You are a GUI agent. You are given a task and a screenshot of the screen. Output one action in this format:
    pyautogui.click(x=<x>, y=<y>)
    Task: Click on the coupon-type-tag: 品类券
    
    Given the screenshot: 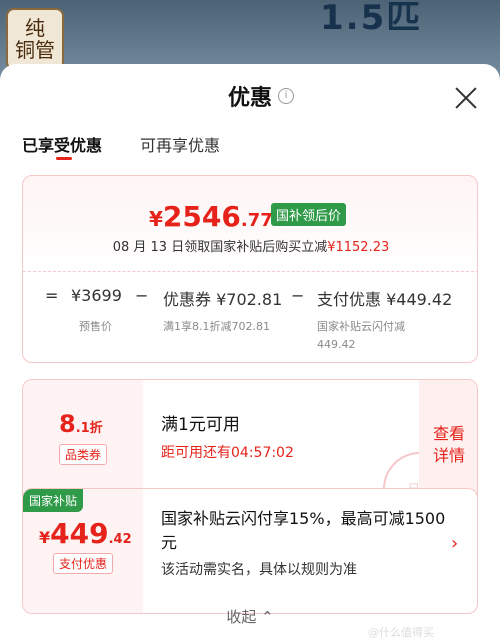 What is the action you would take?
    pyautogui.click(x=83, y=454)
    